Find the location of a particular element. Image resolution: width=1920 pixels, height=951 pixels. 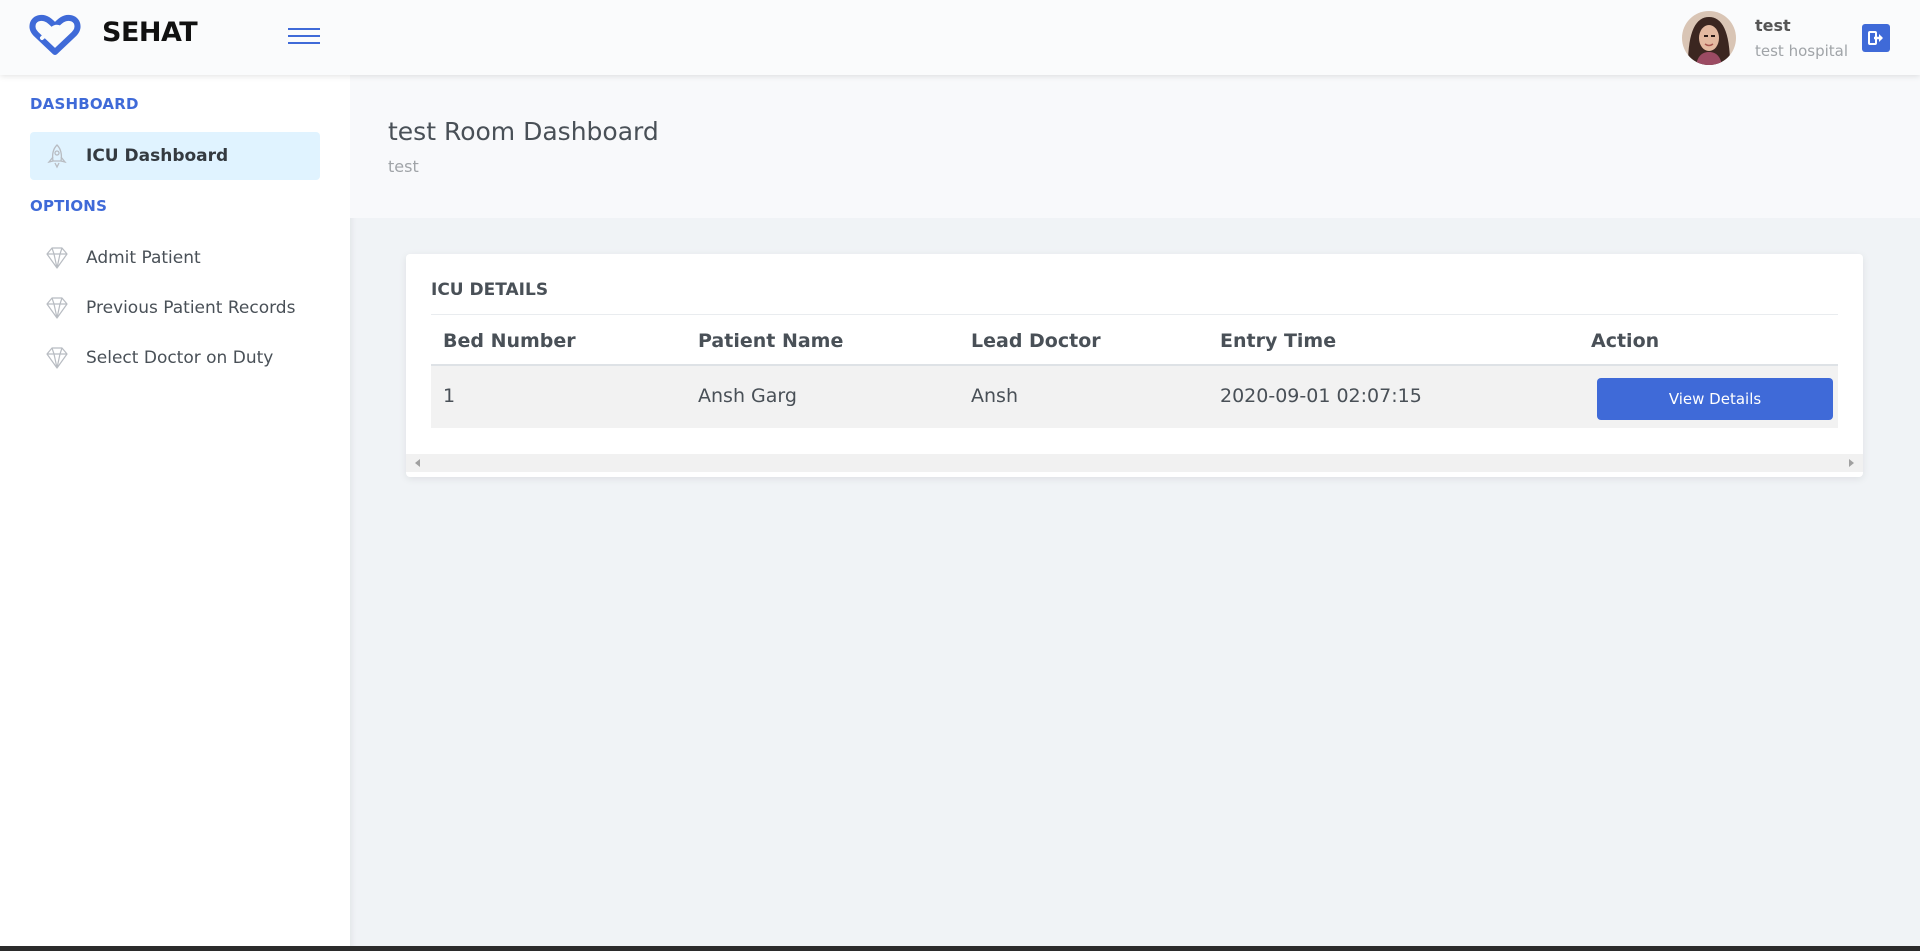

sidebar-item-select-doctor-on-duty: Select Doctor on Duty is located at coordinates (175, 358).